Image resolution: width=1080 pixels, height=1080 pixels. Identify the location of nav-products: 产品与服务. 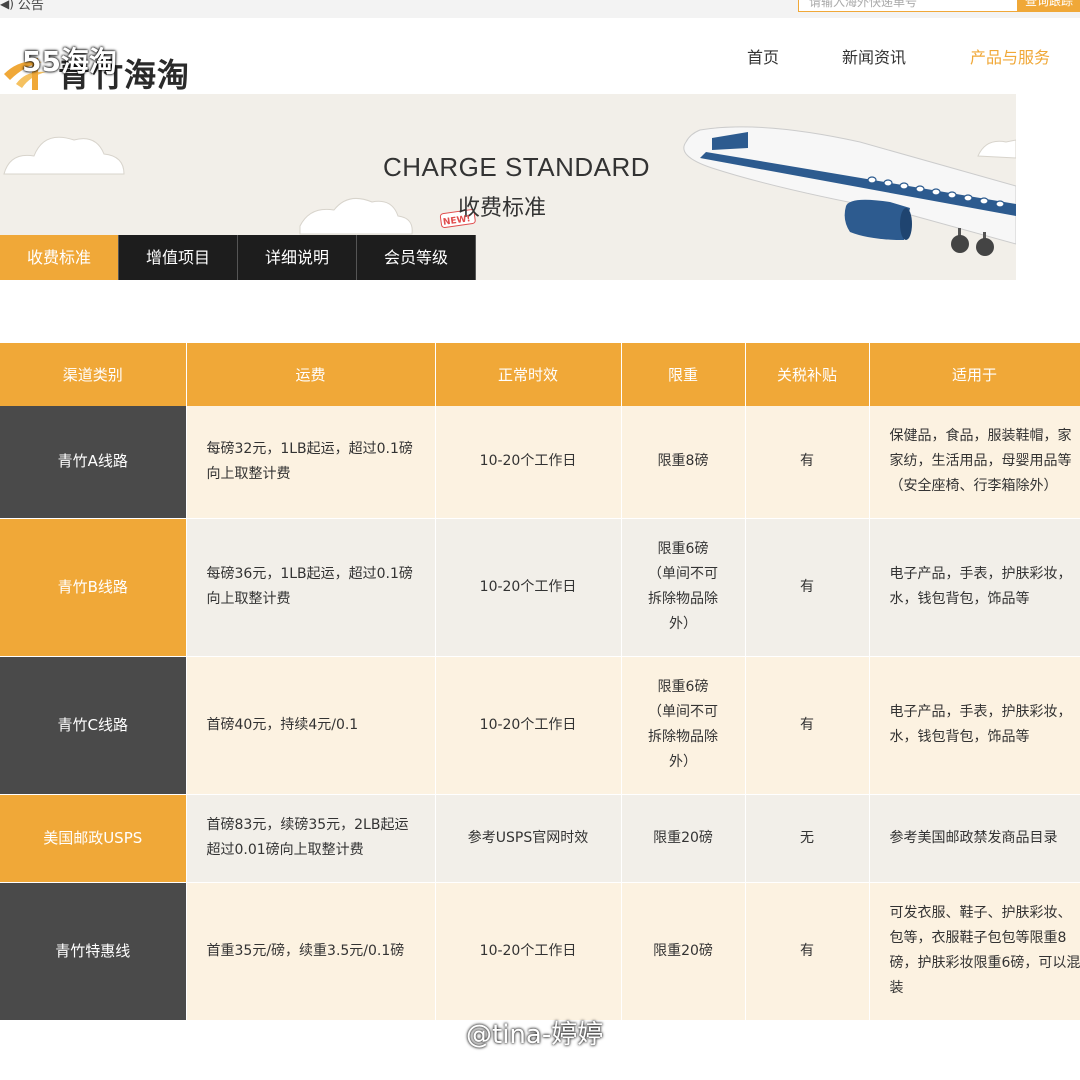
(1010, 56).